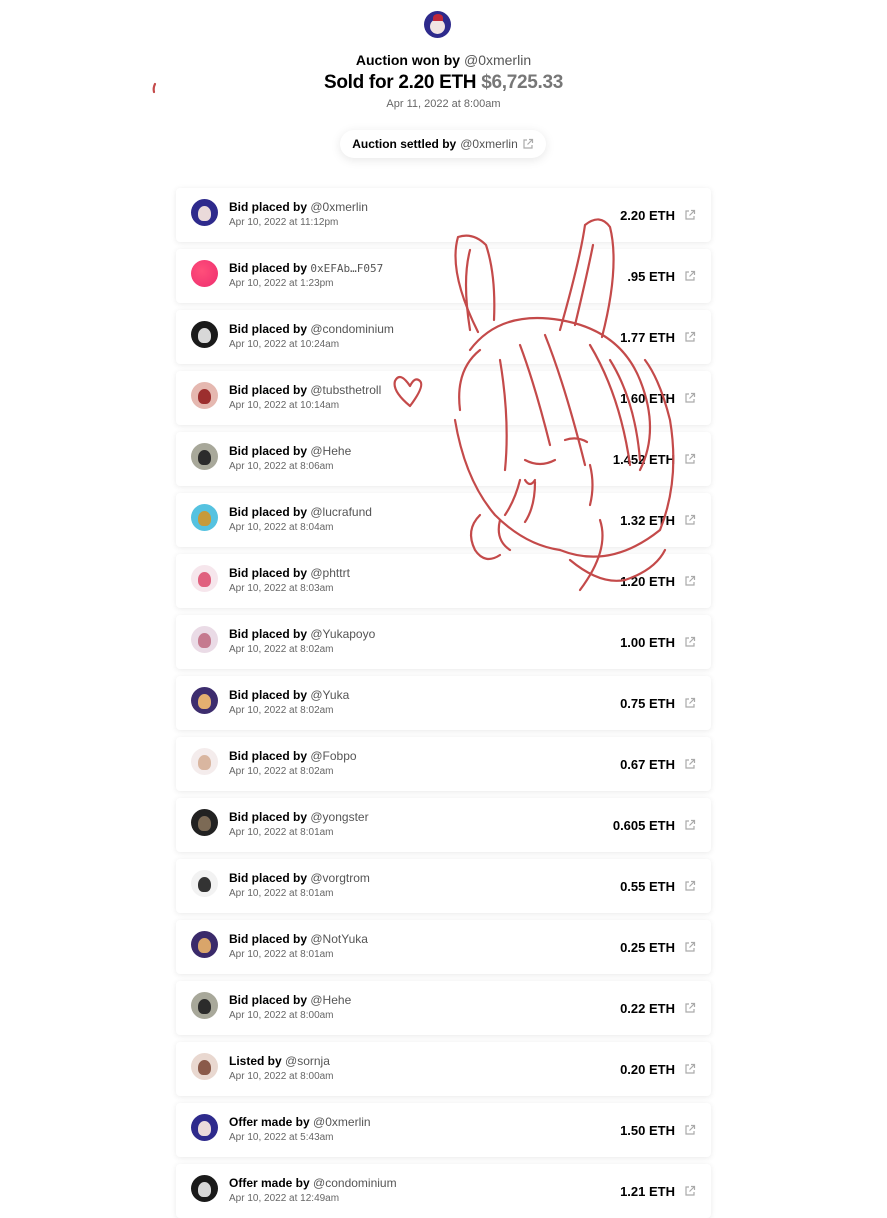 The height and width of the screenshot is (1218, 887). I want to click on username-link: @tubsthetroll, so click(345, 390).